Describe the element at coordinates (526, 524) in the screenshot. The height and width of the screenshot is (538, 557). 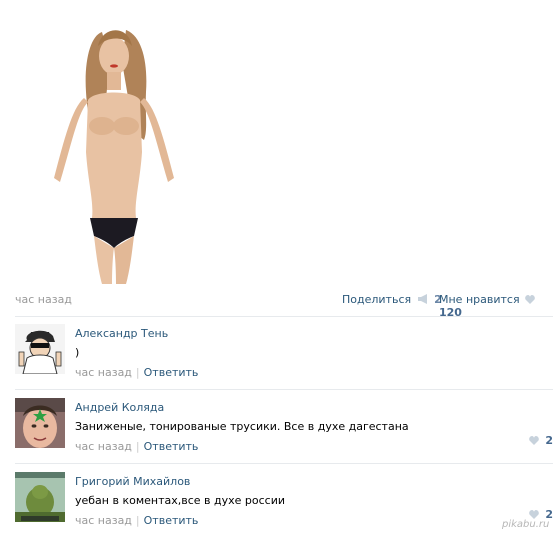
I see `watermark: pikabu.ru` at that location.